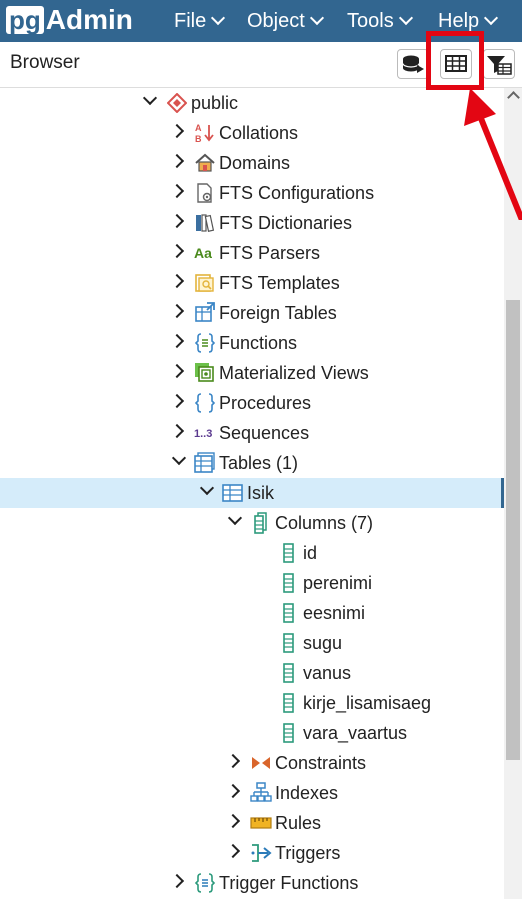 The width and height of the screenshot is (522, 899). I want to click on tree-node-fts-dictionaries: FTS Dictionaries, so click(252, 223).